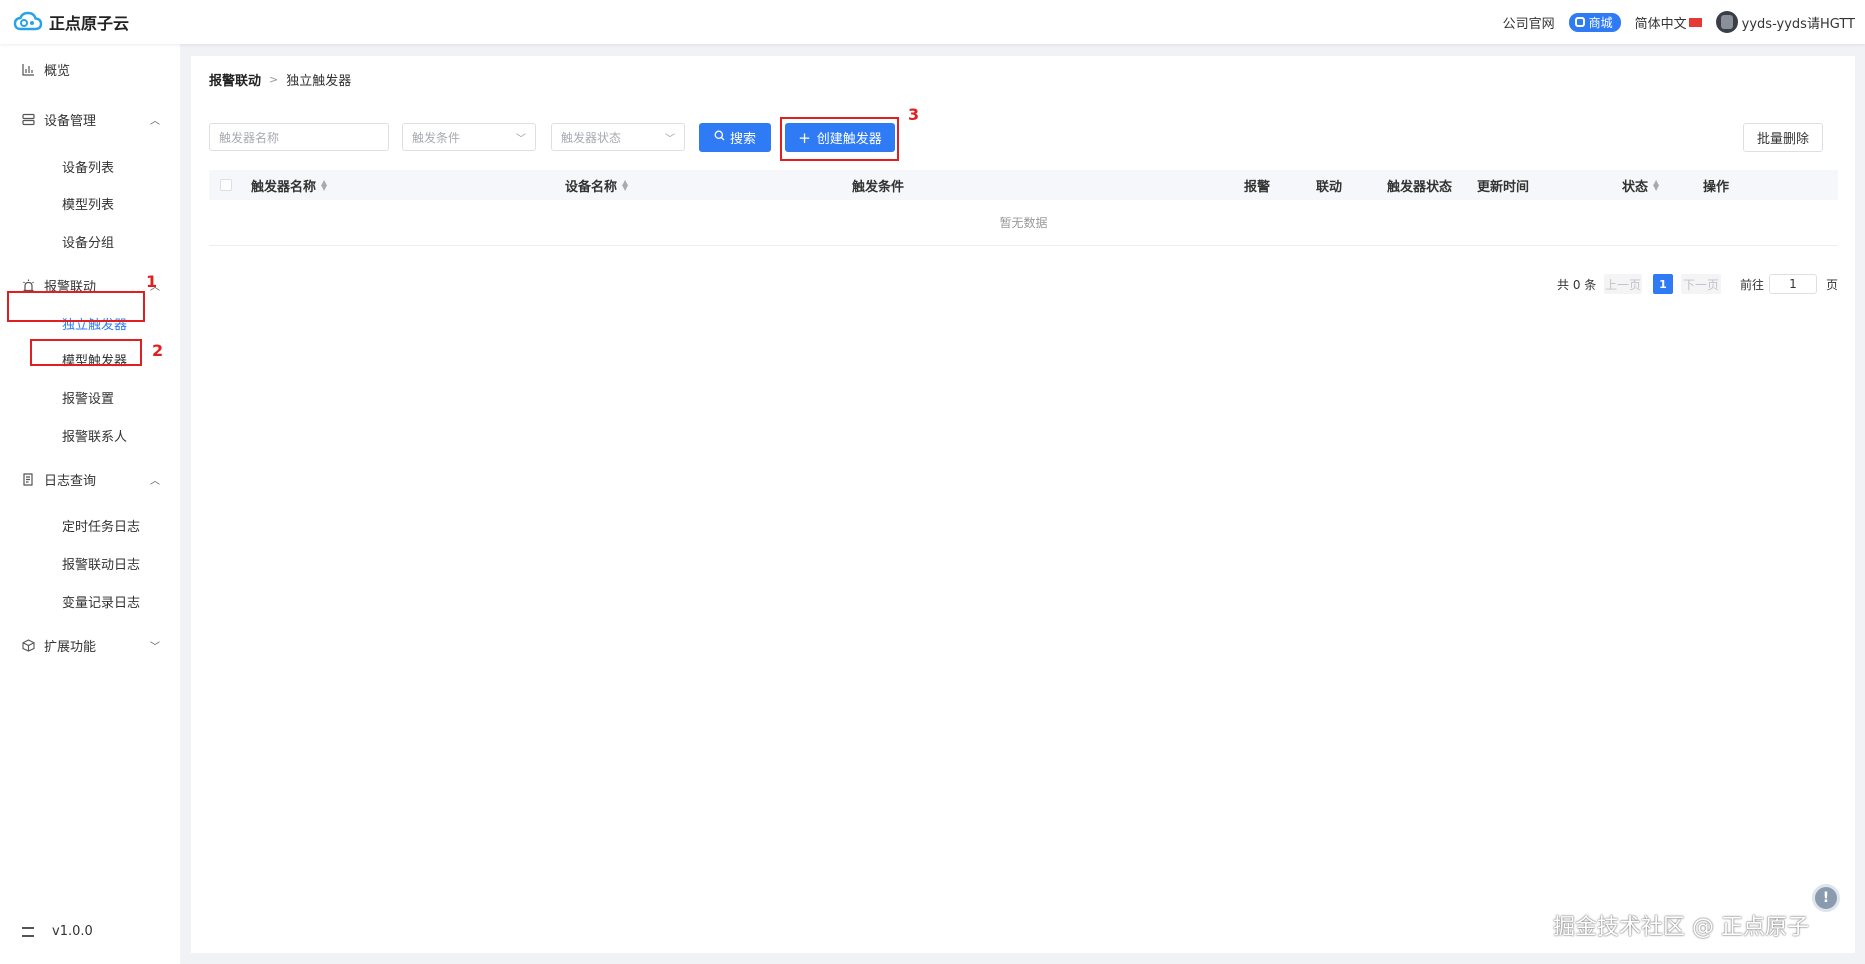 Image resolution: width=1865 pixels, height=964 pixels. I want to click on goto-page-input: 1, so click(1793, 284).